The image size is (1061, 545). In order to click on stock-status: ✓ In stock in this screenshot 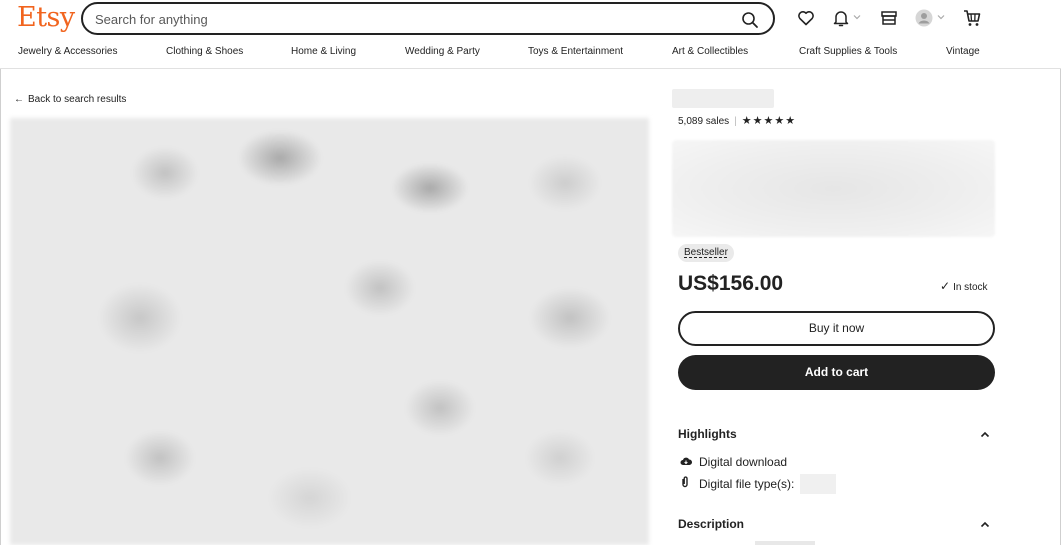, I will do `click(964, 286)`.